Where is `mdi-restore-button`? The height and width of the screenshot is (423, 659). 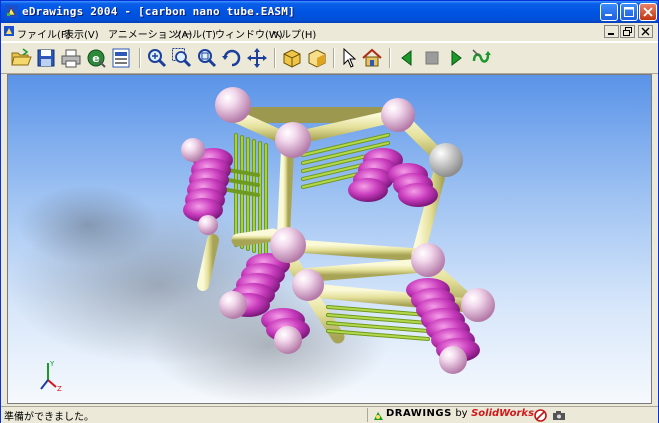
mdi-restore-button is located at coordinates (627, 31).